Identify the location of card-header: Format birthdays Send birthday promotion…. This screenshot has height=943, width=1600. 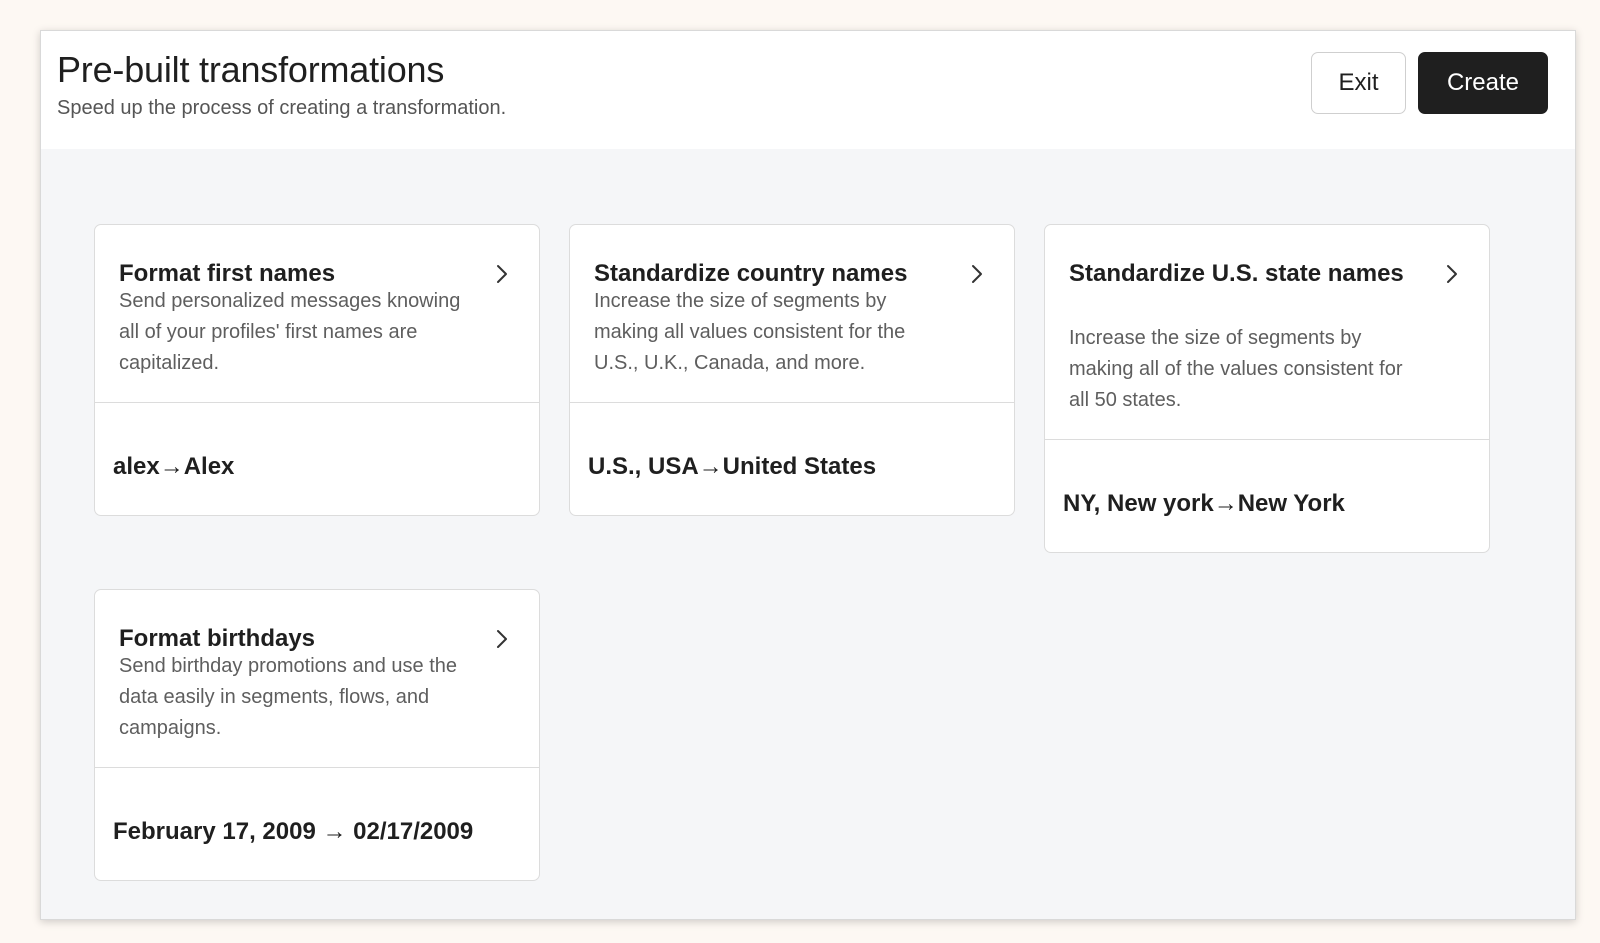
(317, 679).